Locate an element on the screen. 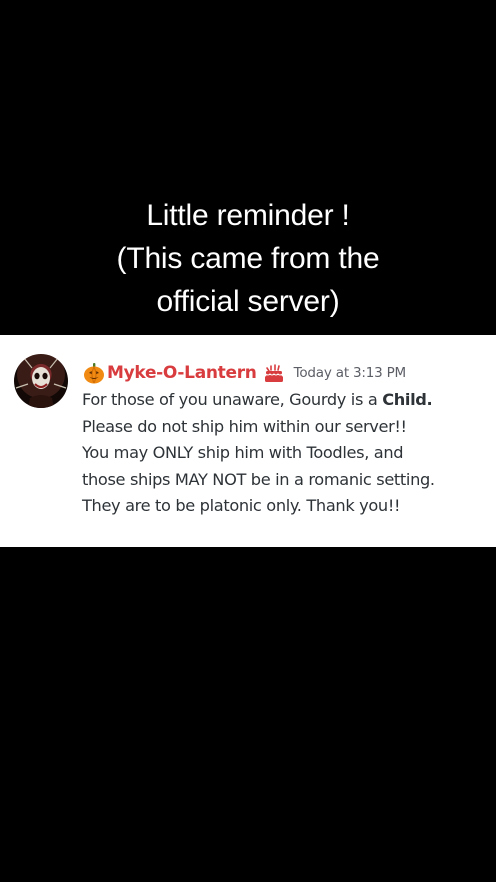 This screenshot has height=882, width=496. message-line-3: You may ONLY ship him with Toodles, and is located at coordinates (243, 452).